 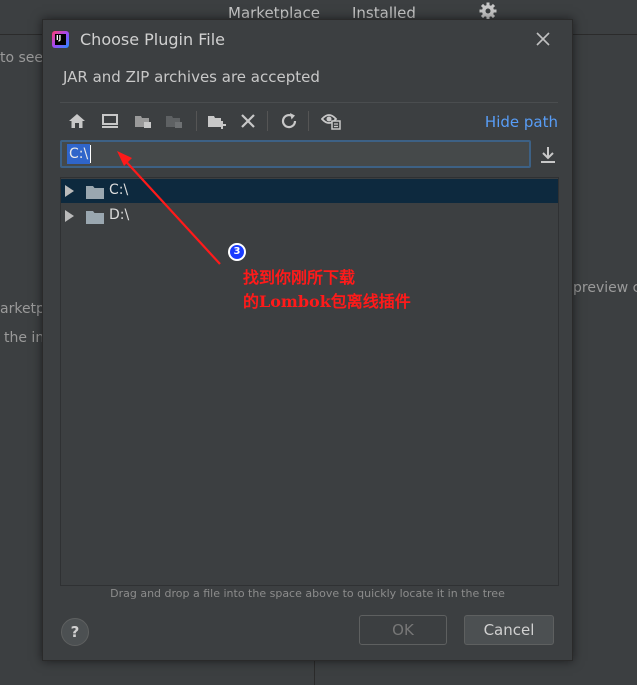 I want to click on new-folder-icon, so click(x=217, y=121).